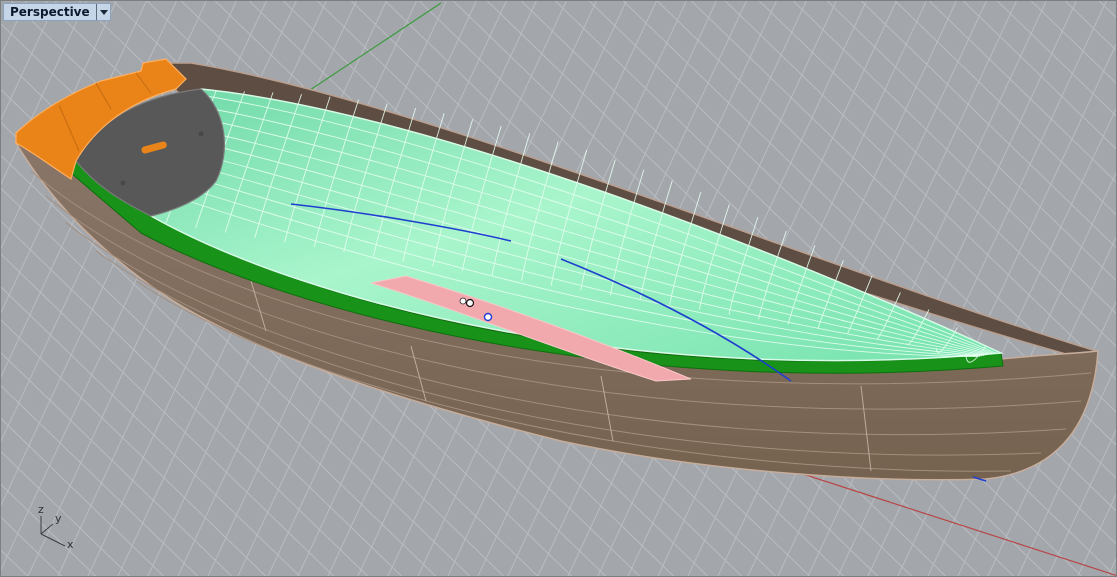  I want to click on z-axis-label: z, so click(41, 509).